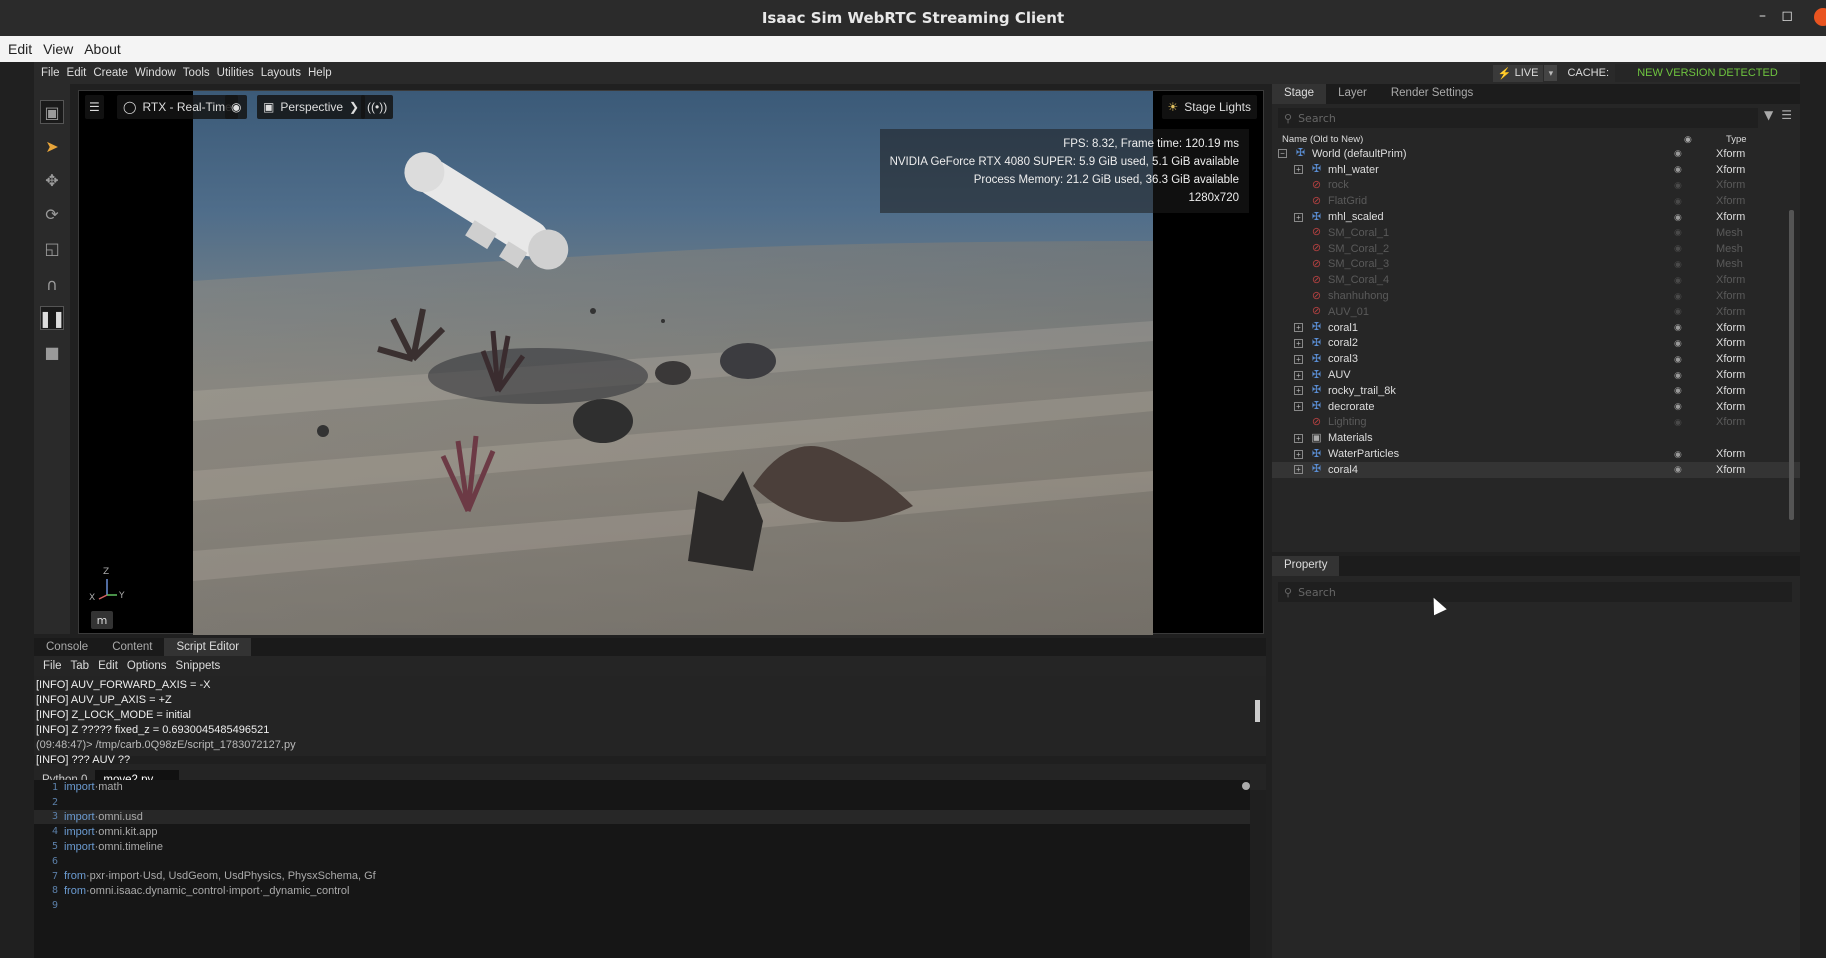 The width and height of the screenshot is (1826, 958). Describe the element at coordinates (1536, 454) in the screenshot. I see `stage-row: + ✠ WaterParticles ◉ Xform` at that location.